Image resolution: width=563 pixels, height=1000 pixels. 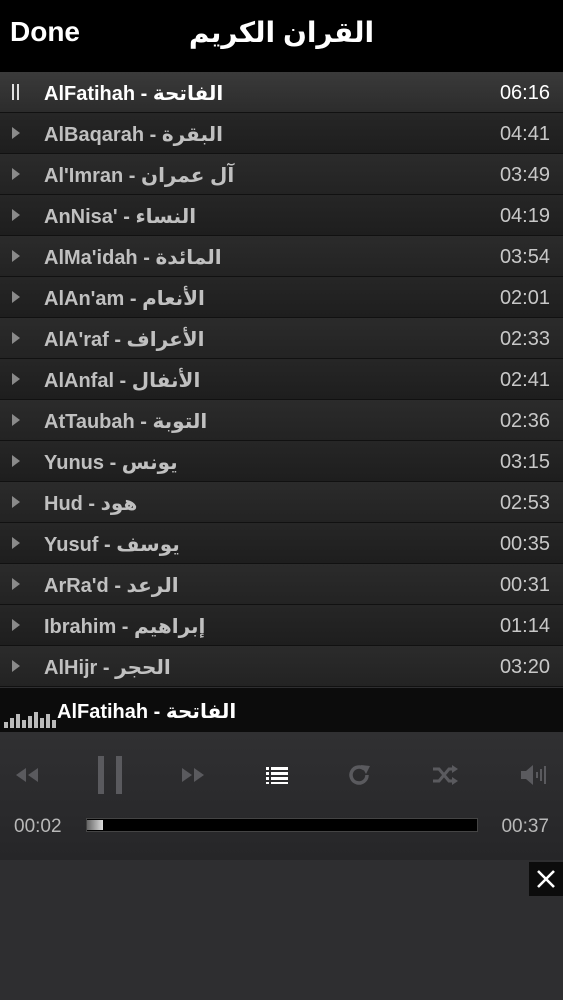 I want to click on playlist-row: AlAnfal - الأنفال 02:41, so click(x=281, y=379).